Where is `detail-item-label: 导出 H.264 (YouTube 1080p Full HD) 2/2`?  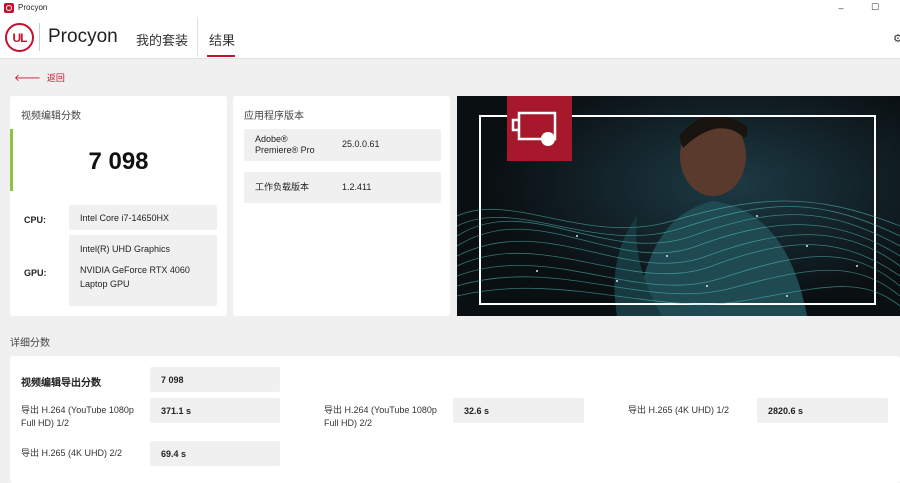
detail-item-label: 导出 H.264 (YouTube 1080p Full HD) 2/2 is located at coordinates (380, 416).